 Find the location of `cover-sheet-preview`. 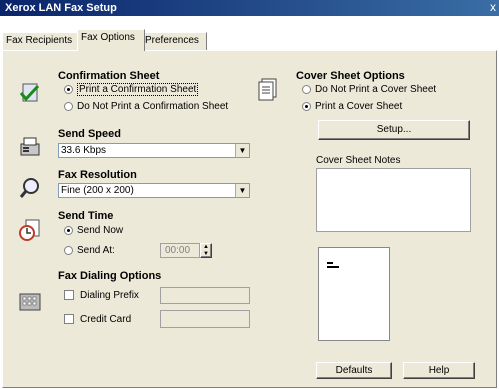

cover-sheet-preview is located at coordinates (354, 294).